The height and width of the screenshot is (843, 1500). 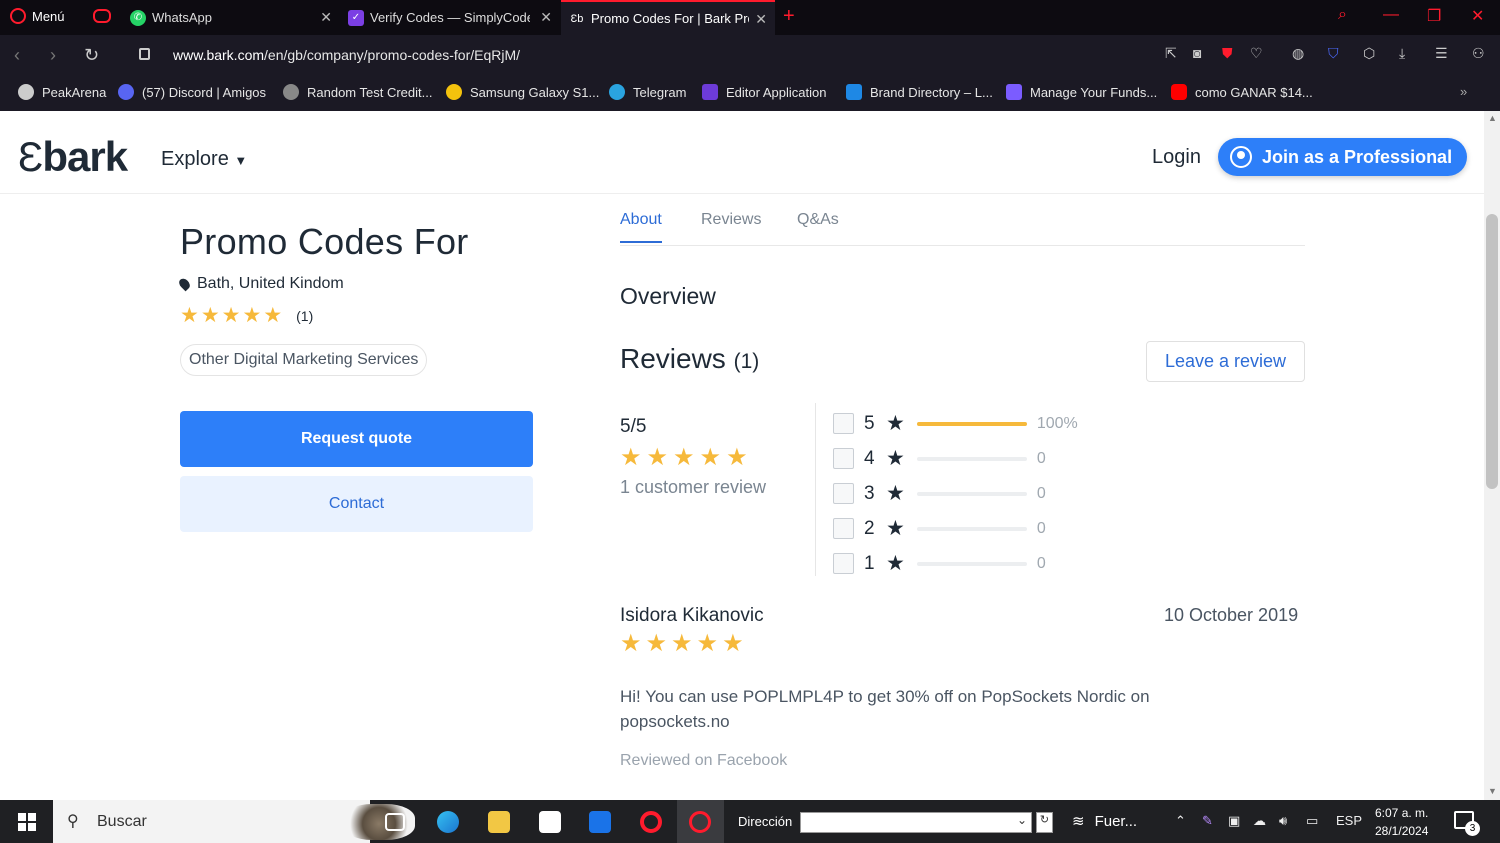 What do you see at coordinates (234, 821) in the screenshot?
I see `taskbar-search: ⚲ Buscar` at bounding box center [234, 821].